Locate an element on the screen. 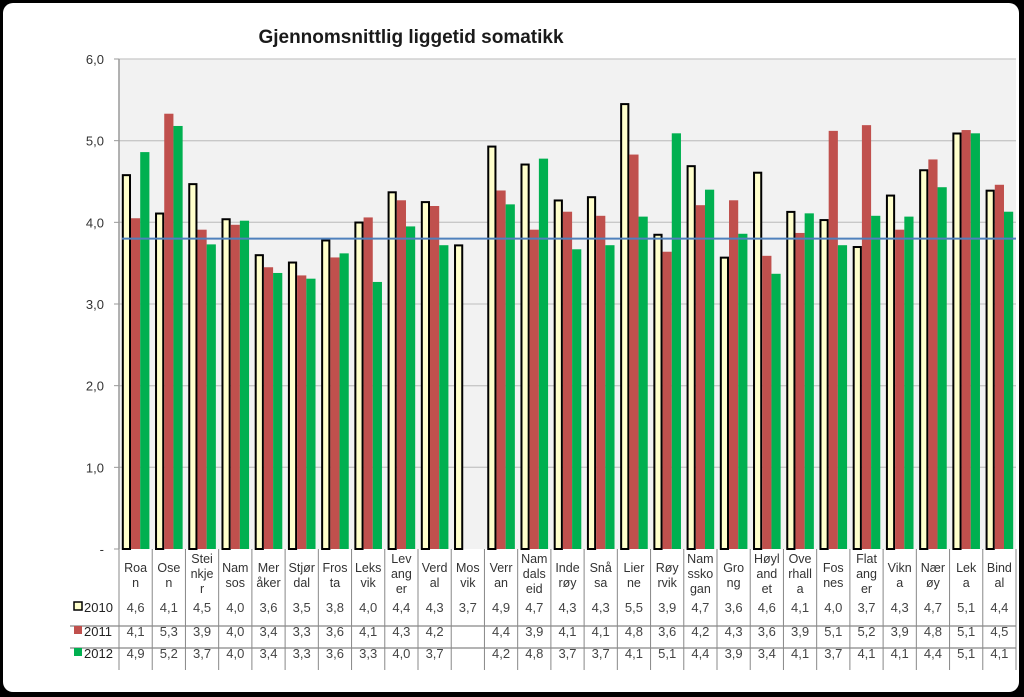 The image size is (1024, 697). bar-2012-namsskogan is located at coordinates (709, 369).